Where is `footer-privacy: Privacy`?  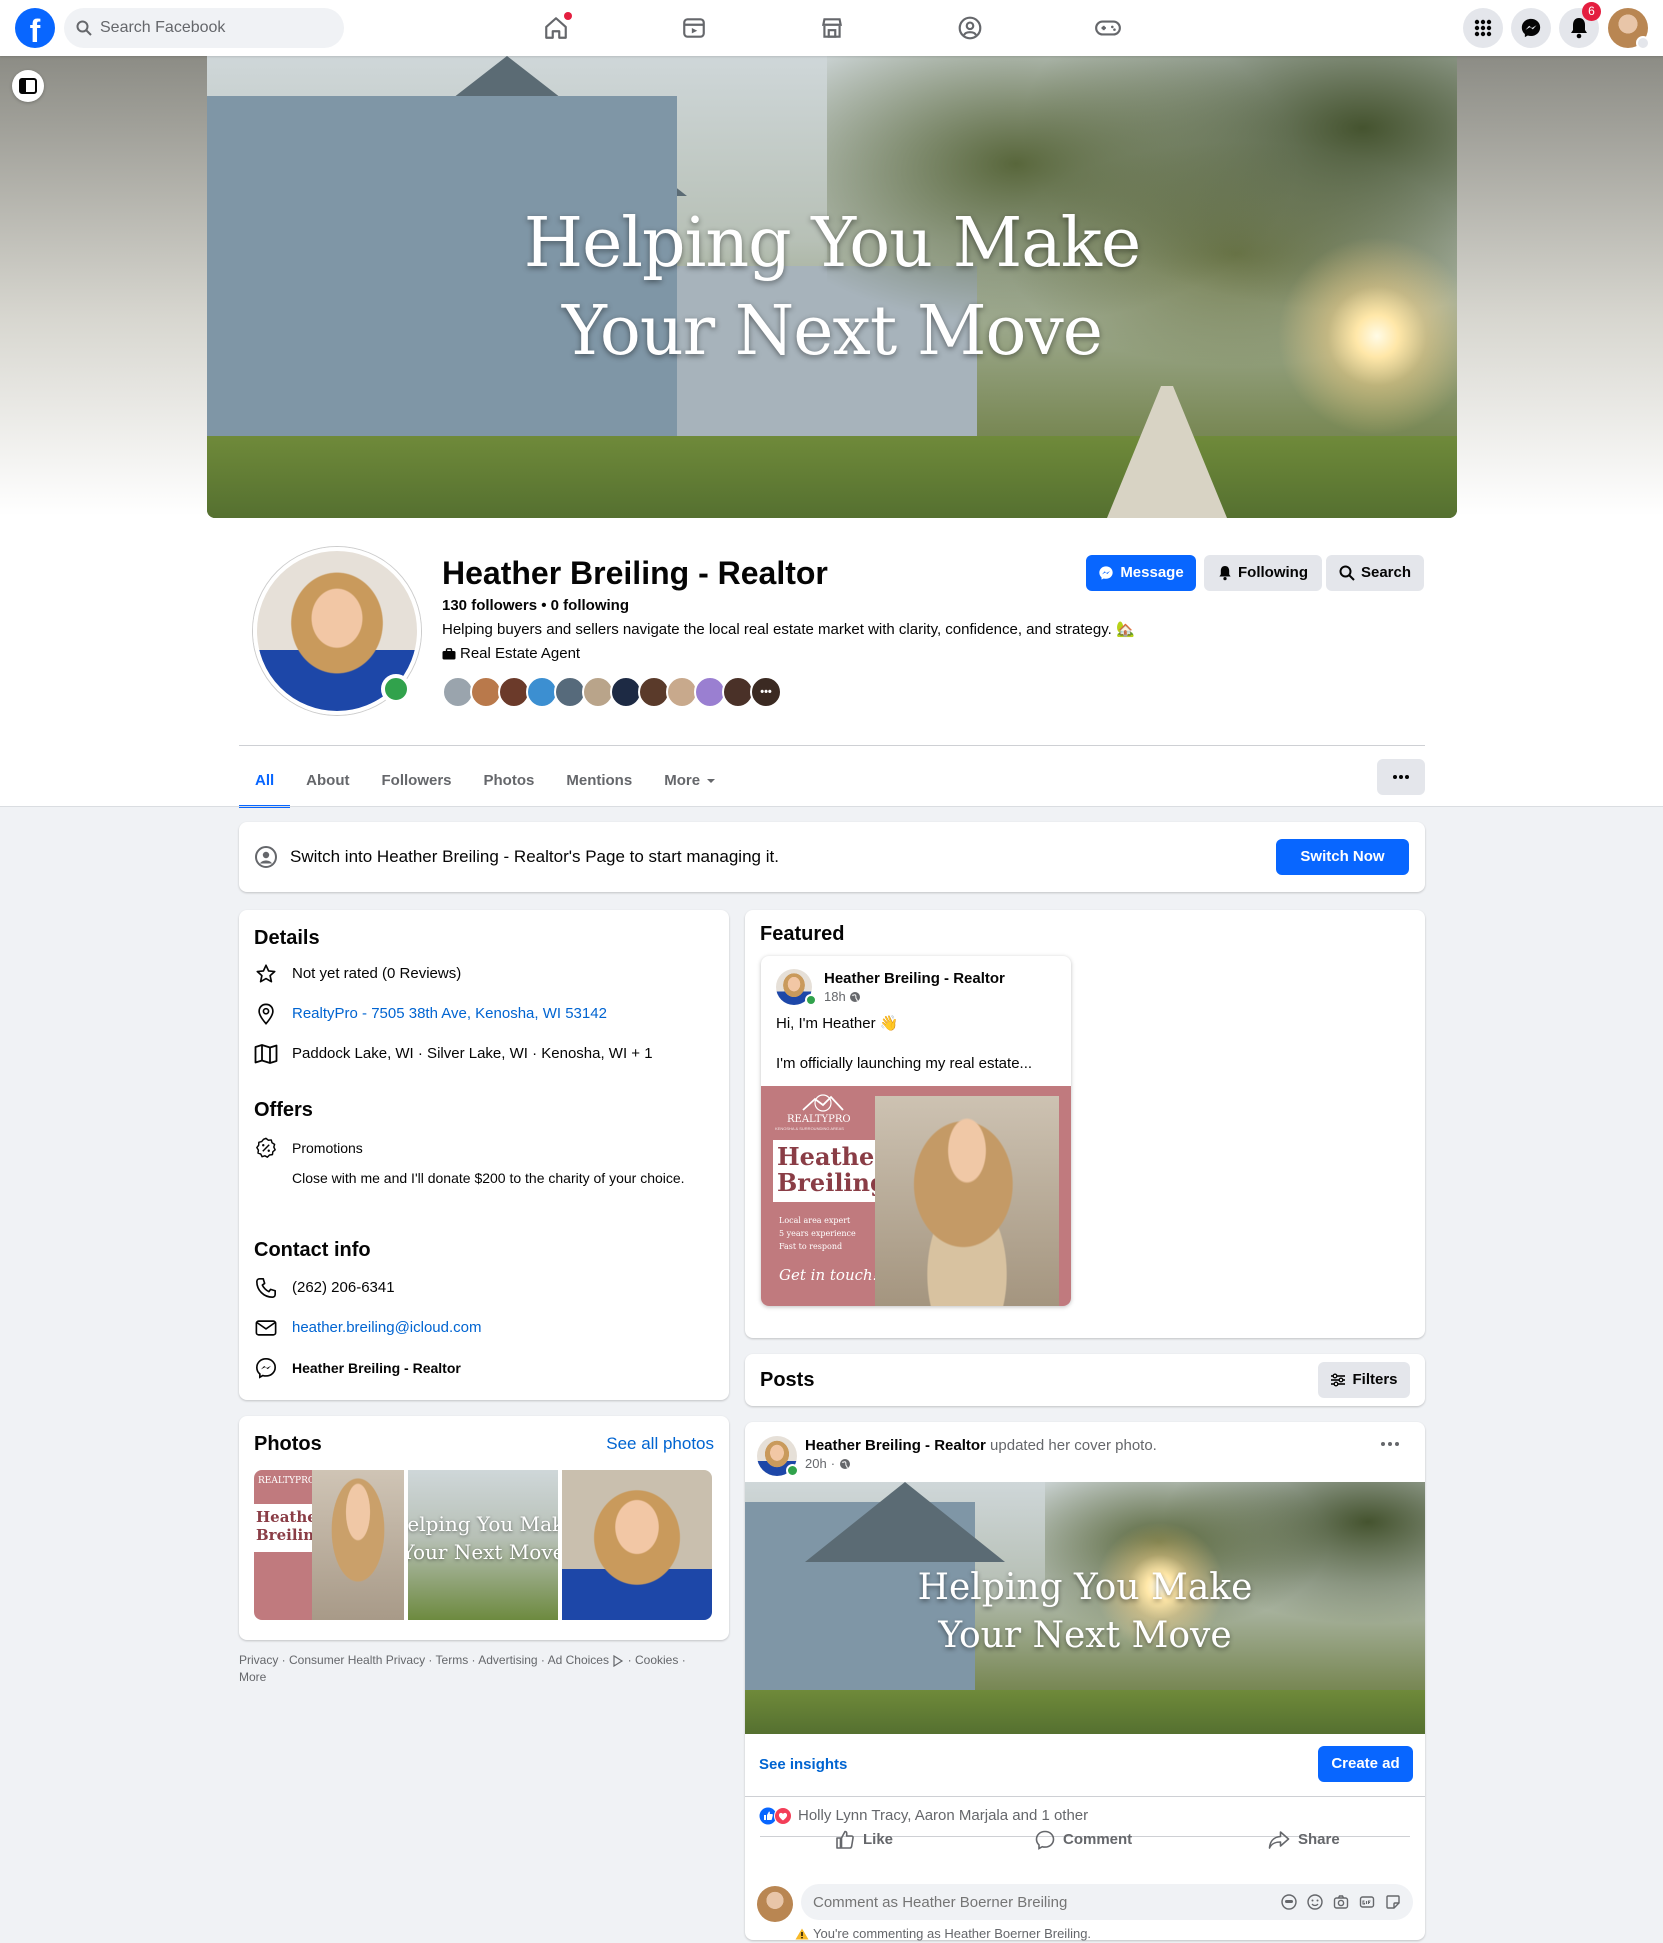
footer-privacy: Privacy is located at coordinates (258, 1660).